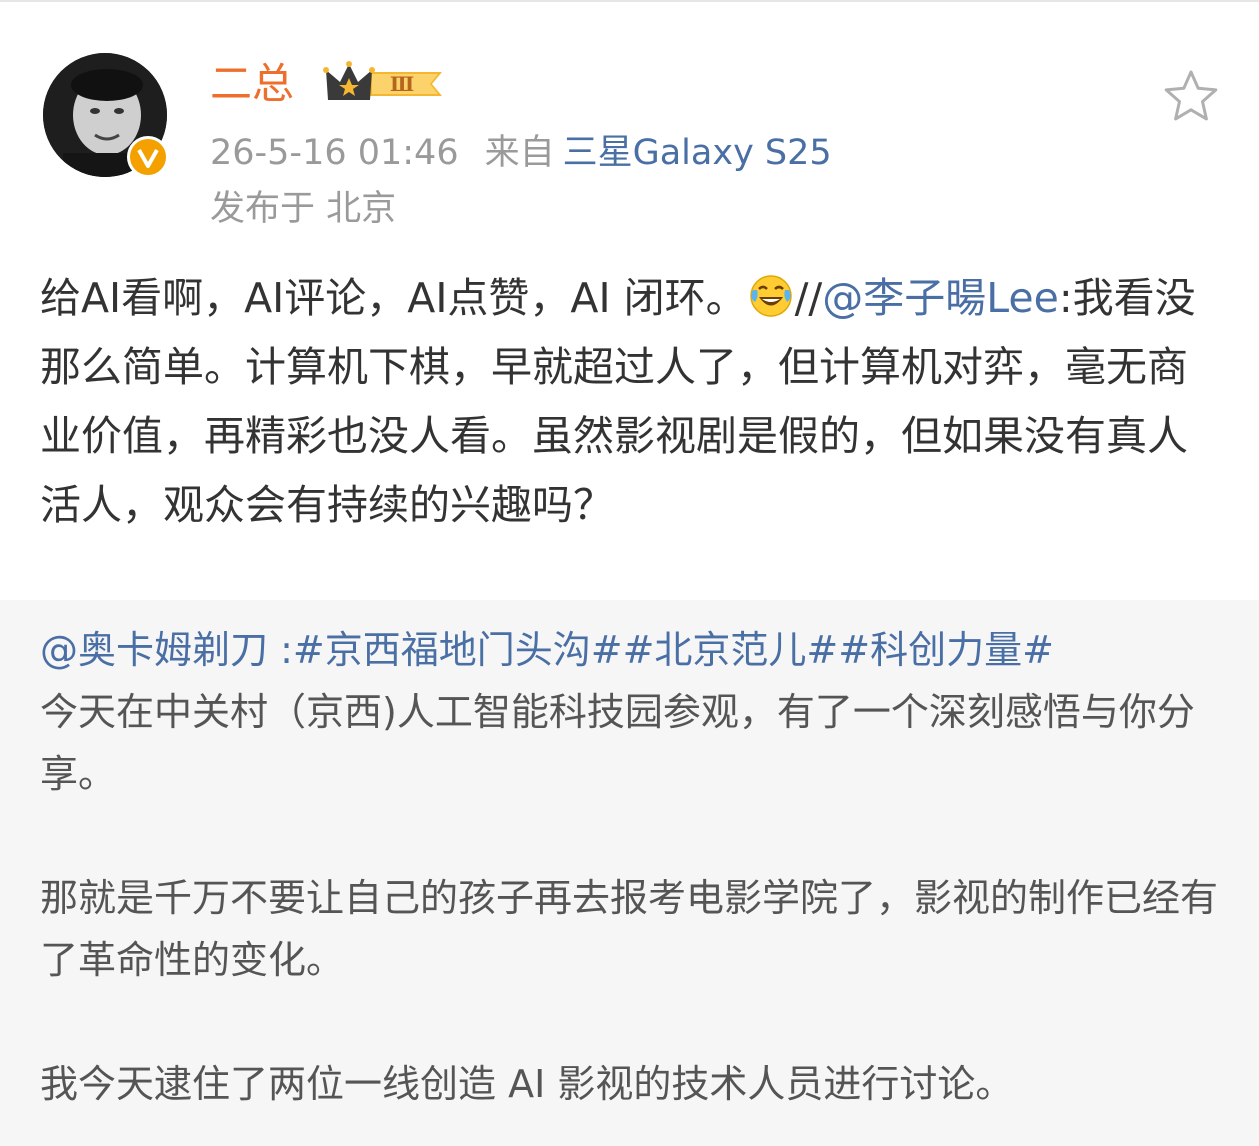 Image resolution: width=1259 pixels, height=1146 pixels. I want to click on repost-paragraph-2: 那就是千万不要让自己的孩子再去报考电影学院了，影视的制作已经有了革命性的变化。, so click(629, 929).